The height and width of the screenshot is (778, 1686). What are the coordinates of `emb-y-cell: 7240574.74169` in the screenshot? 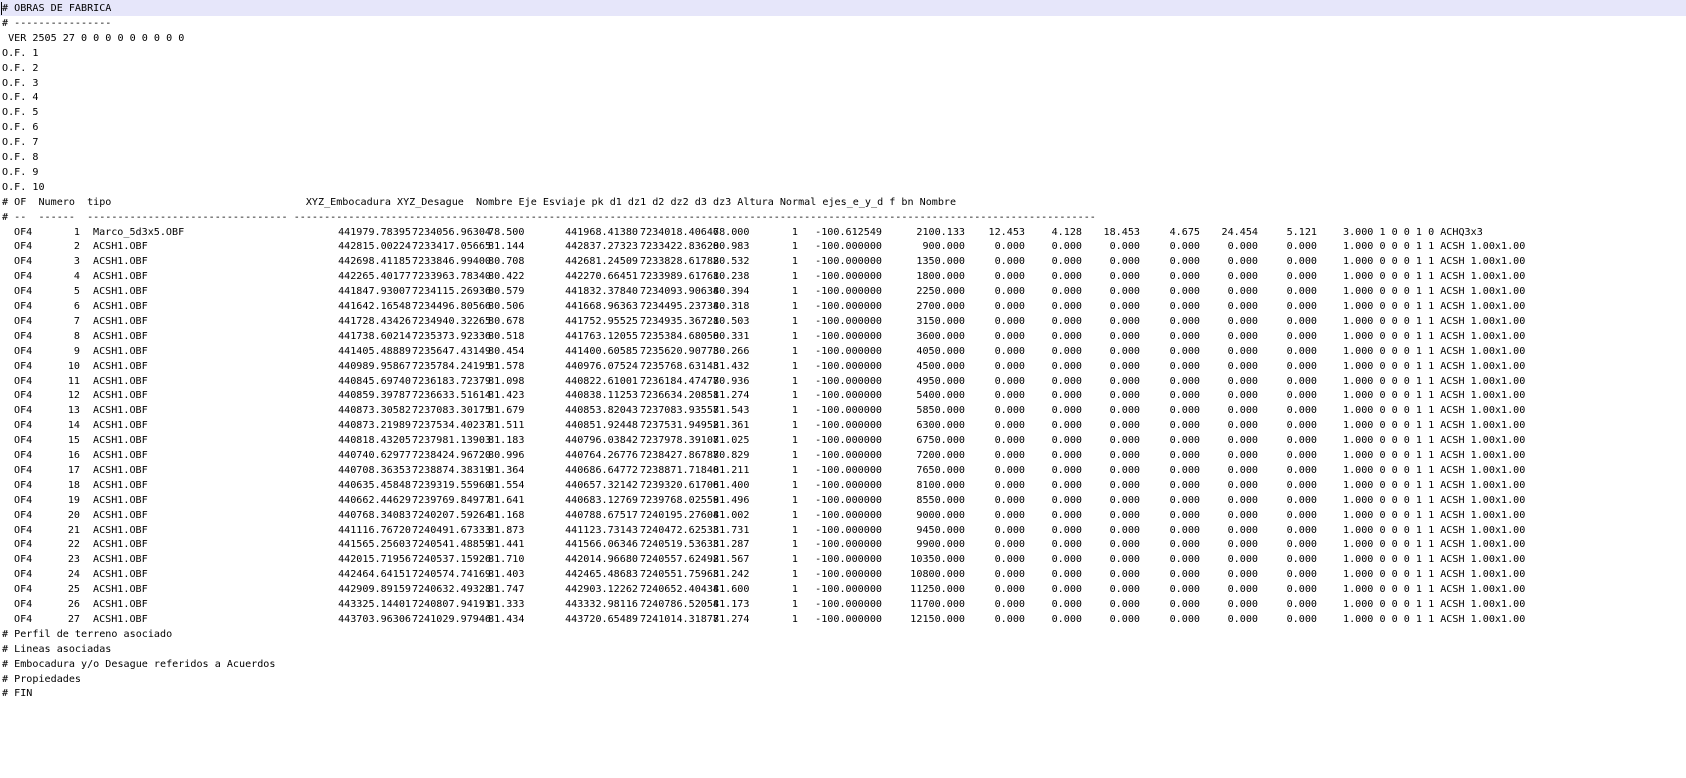 It's located at (452, 575).